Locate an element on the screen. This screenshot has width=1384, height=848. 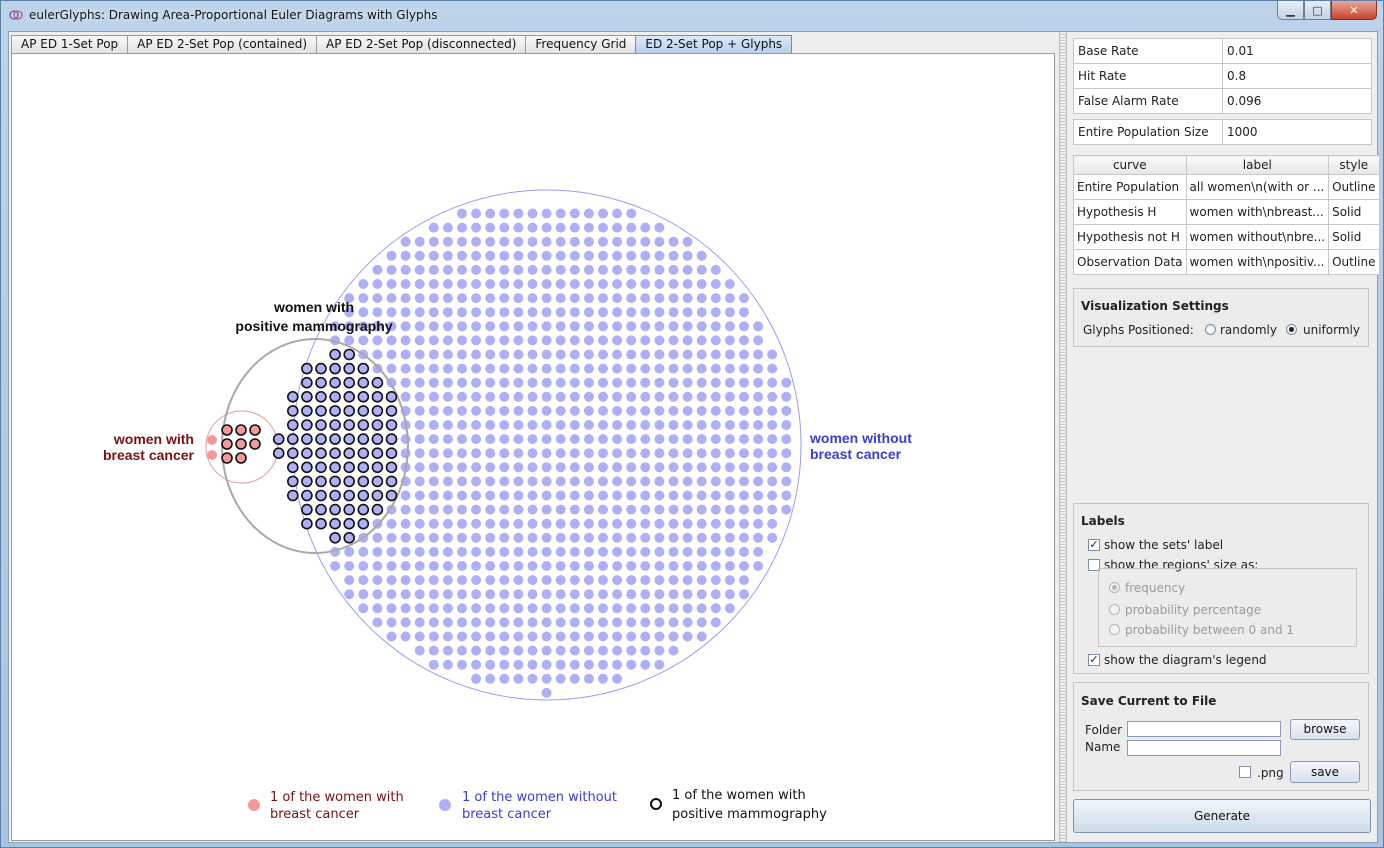
randomly-label: randomly is located at coordinates (1248, 330).